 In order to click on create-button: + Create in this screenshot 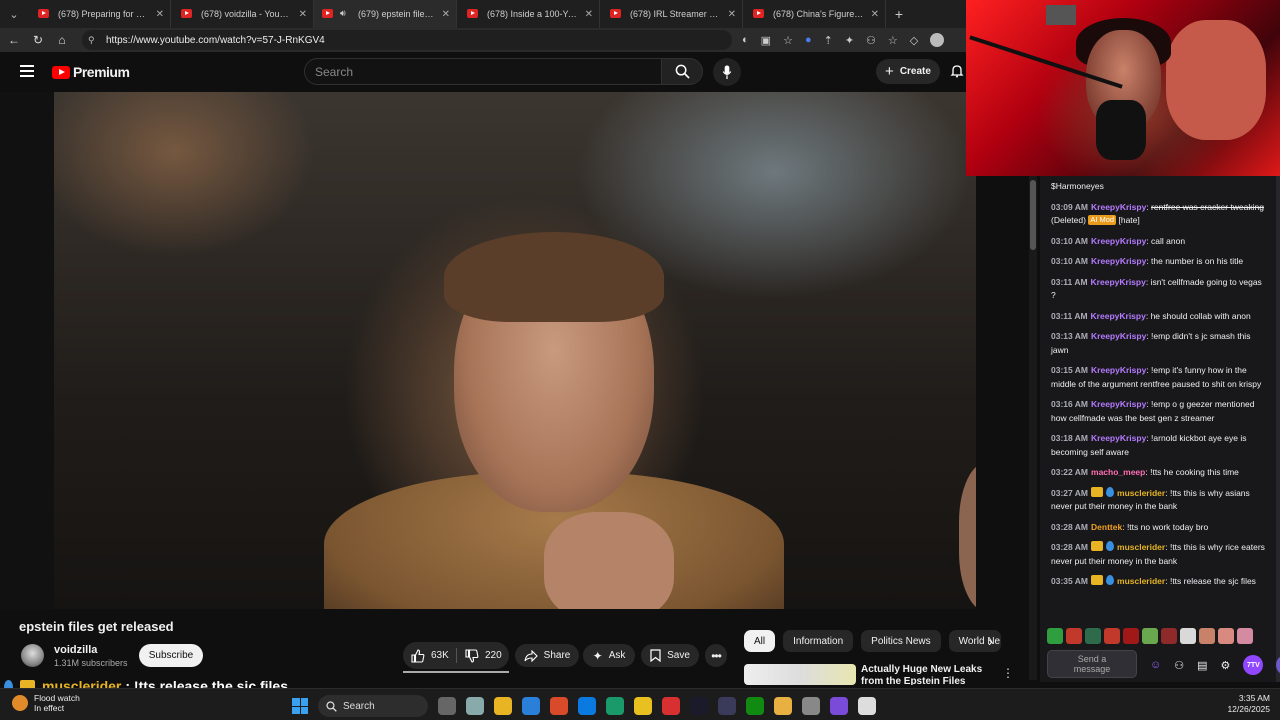, I will do `click(908, 71)`.